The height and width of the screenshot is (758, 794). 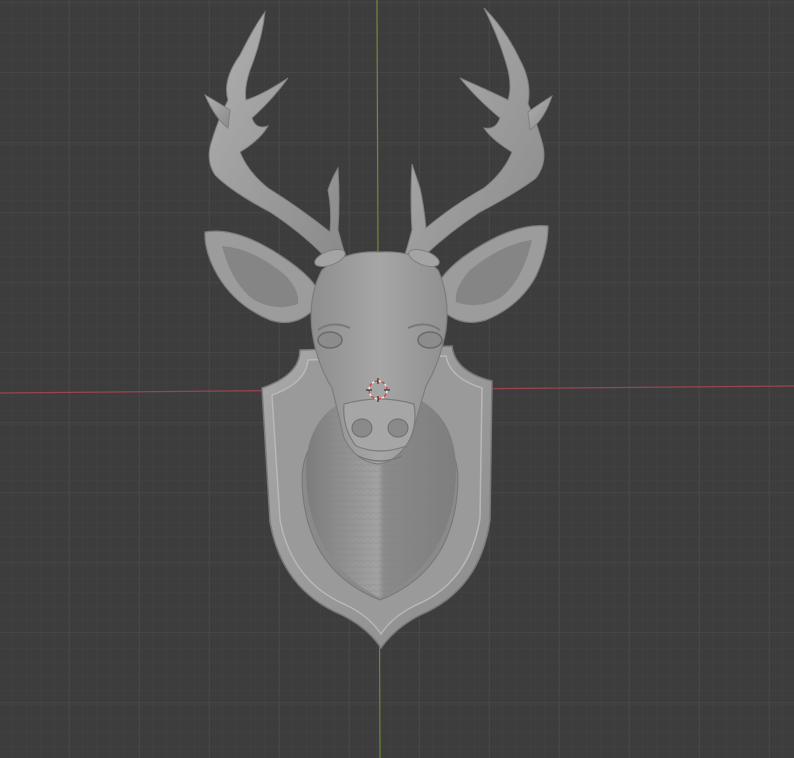 I want to click on right-nostril, so click(x=398, y=428).